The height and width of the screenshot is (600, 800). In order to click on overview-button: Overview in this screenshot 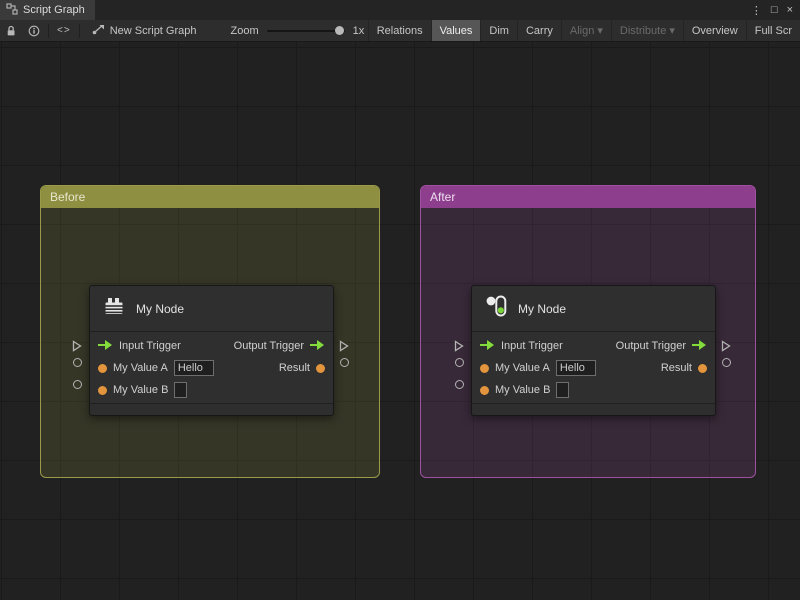, I will do `click(714, 30)`.